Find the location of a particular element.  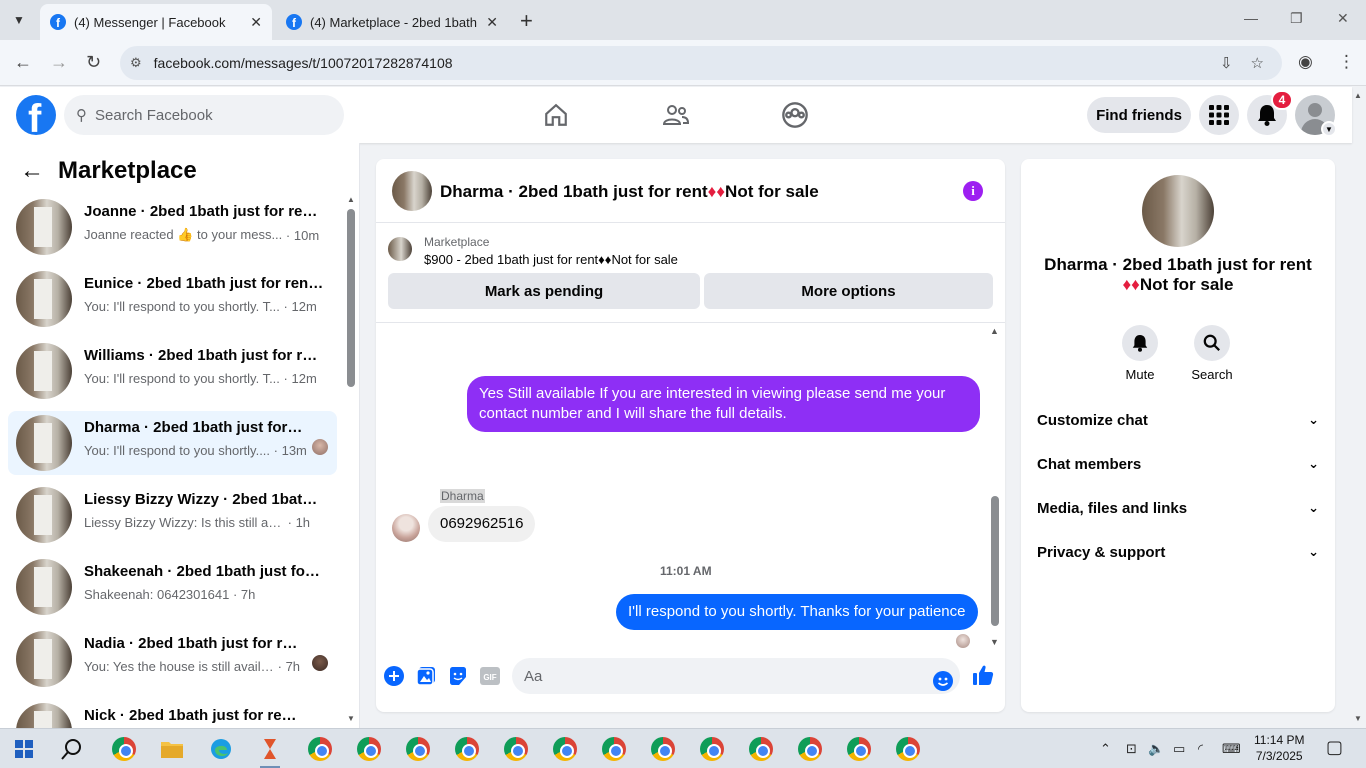

message-input is located at coordinates (736, 676).